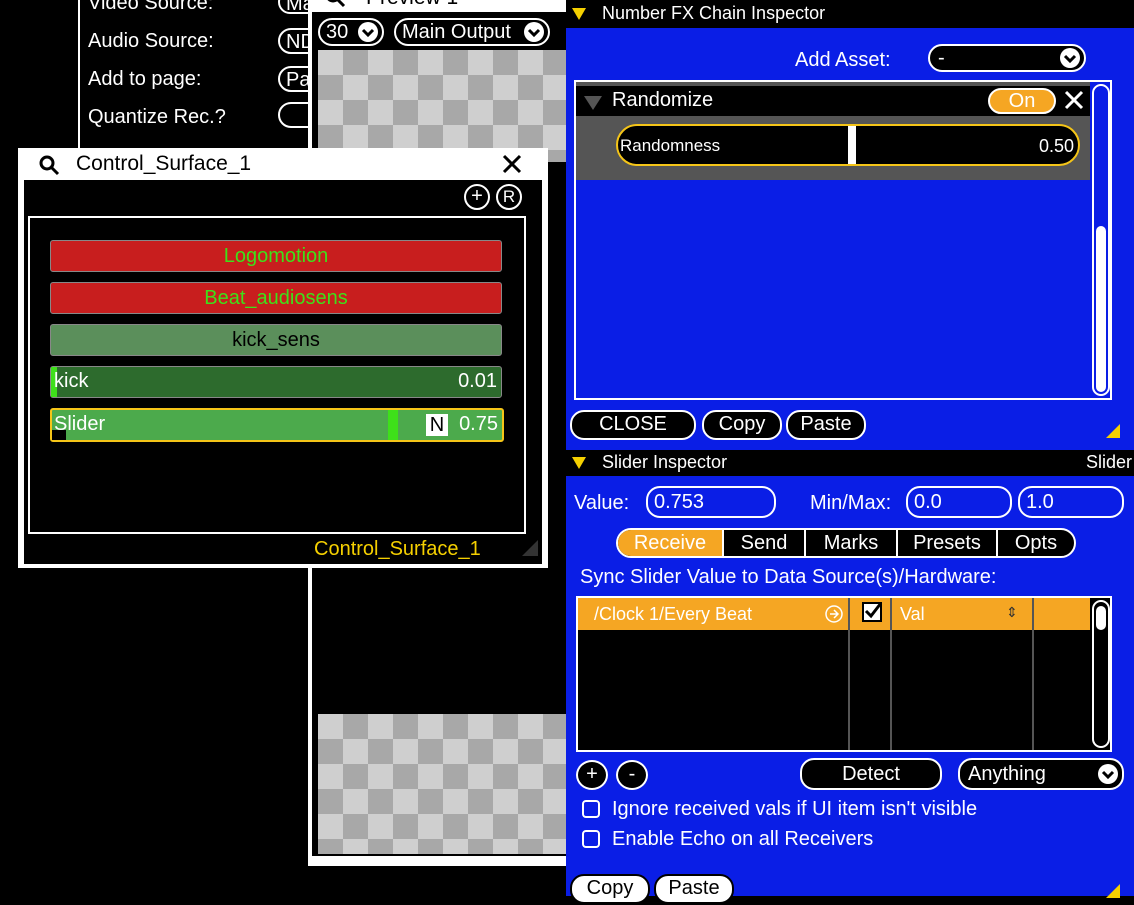 The width and height of the screenshot is (1134, 905). Describe the element at coordinates (851, 503) in the screenshot. I see `minmax-label: Min/Max:` at that location.